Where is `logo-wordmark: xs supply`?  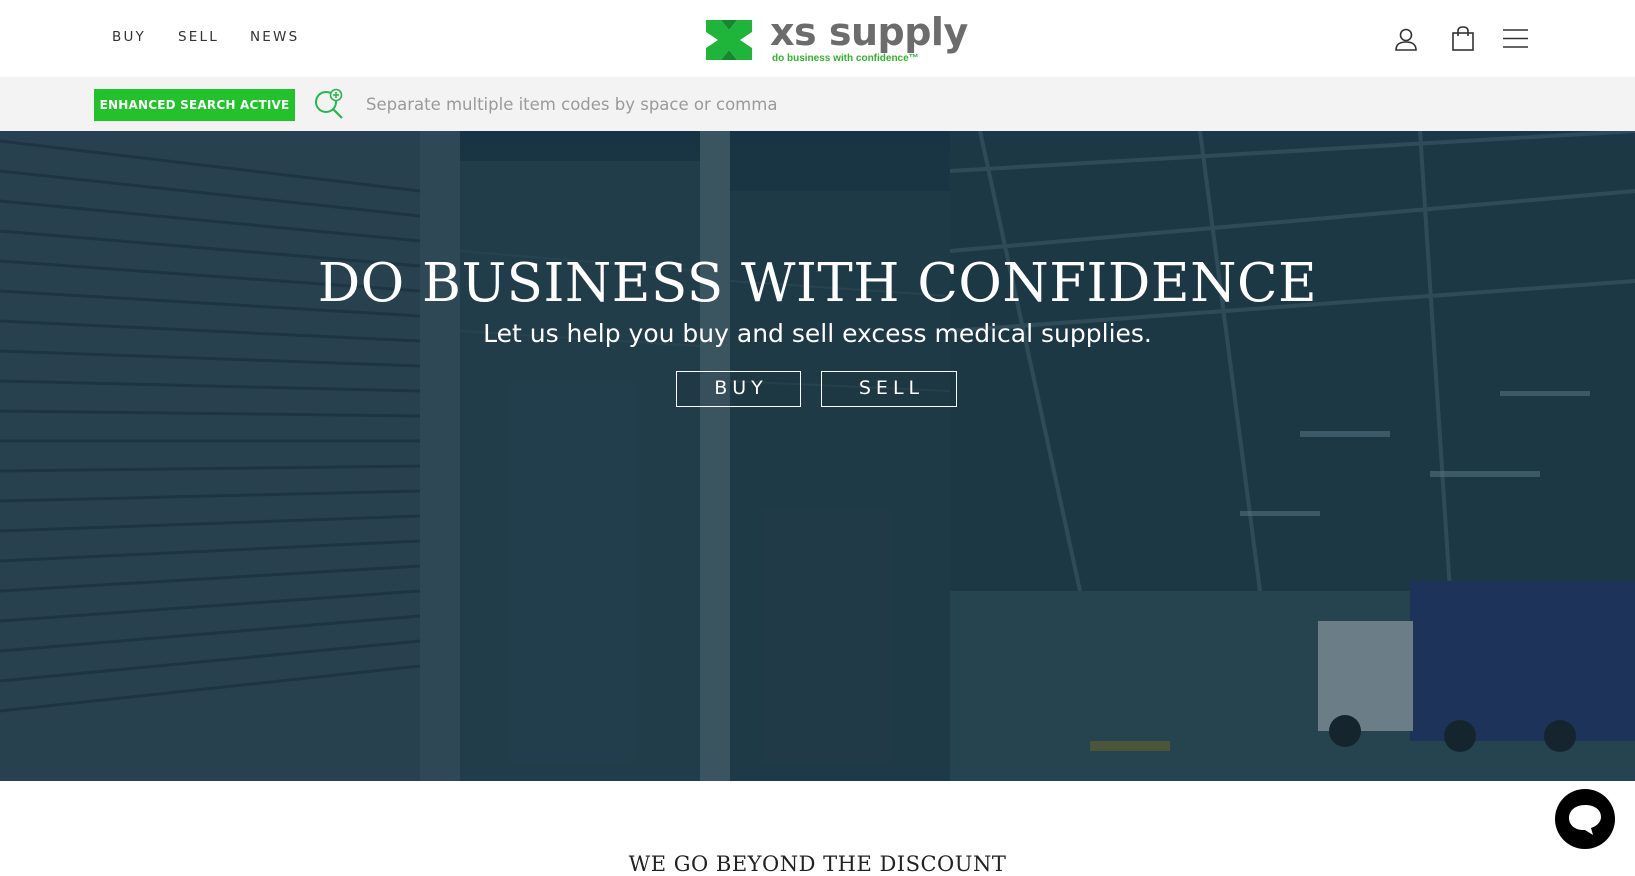 logo-wordmark: xs supply is located at coordinates (869, 32).